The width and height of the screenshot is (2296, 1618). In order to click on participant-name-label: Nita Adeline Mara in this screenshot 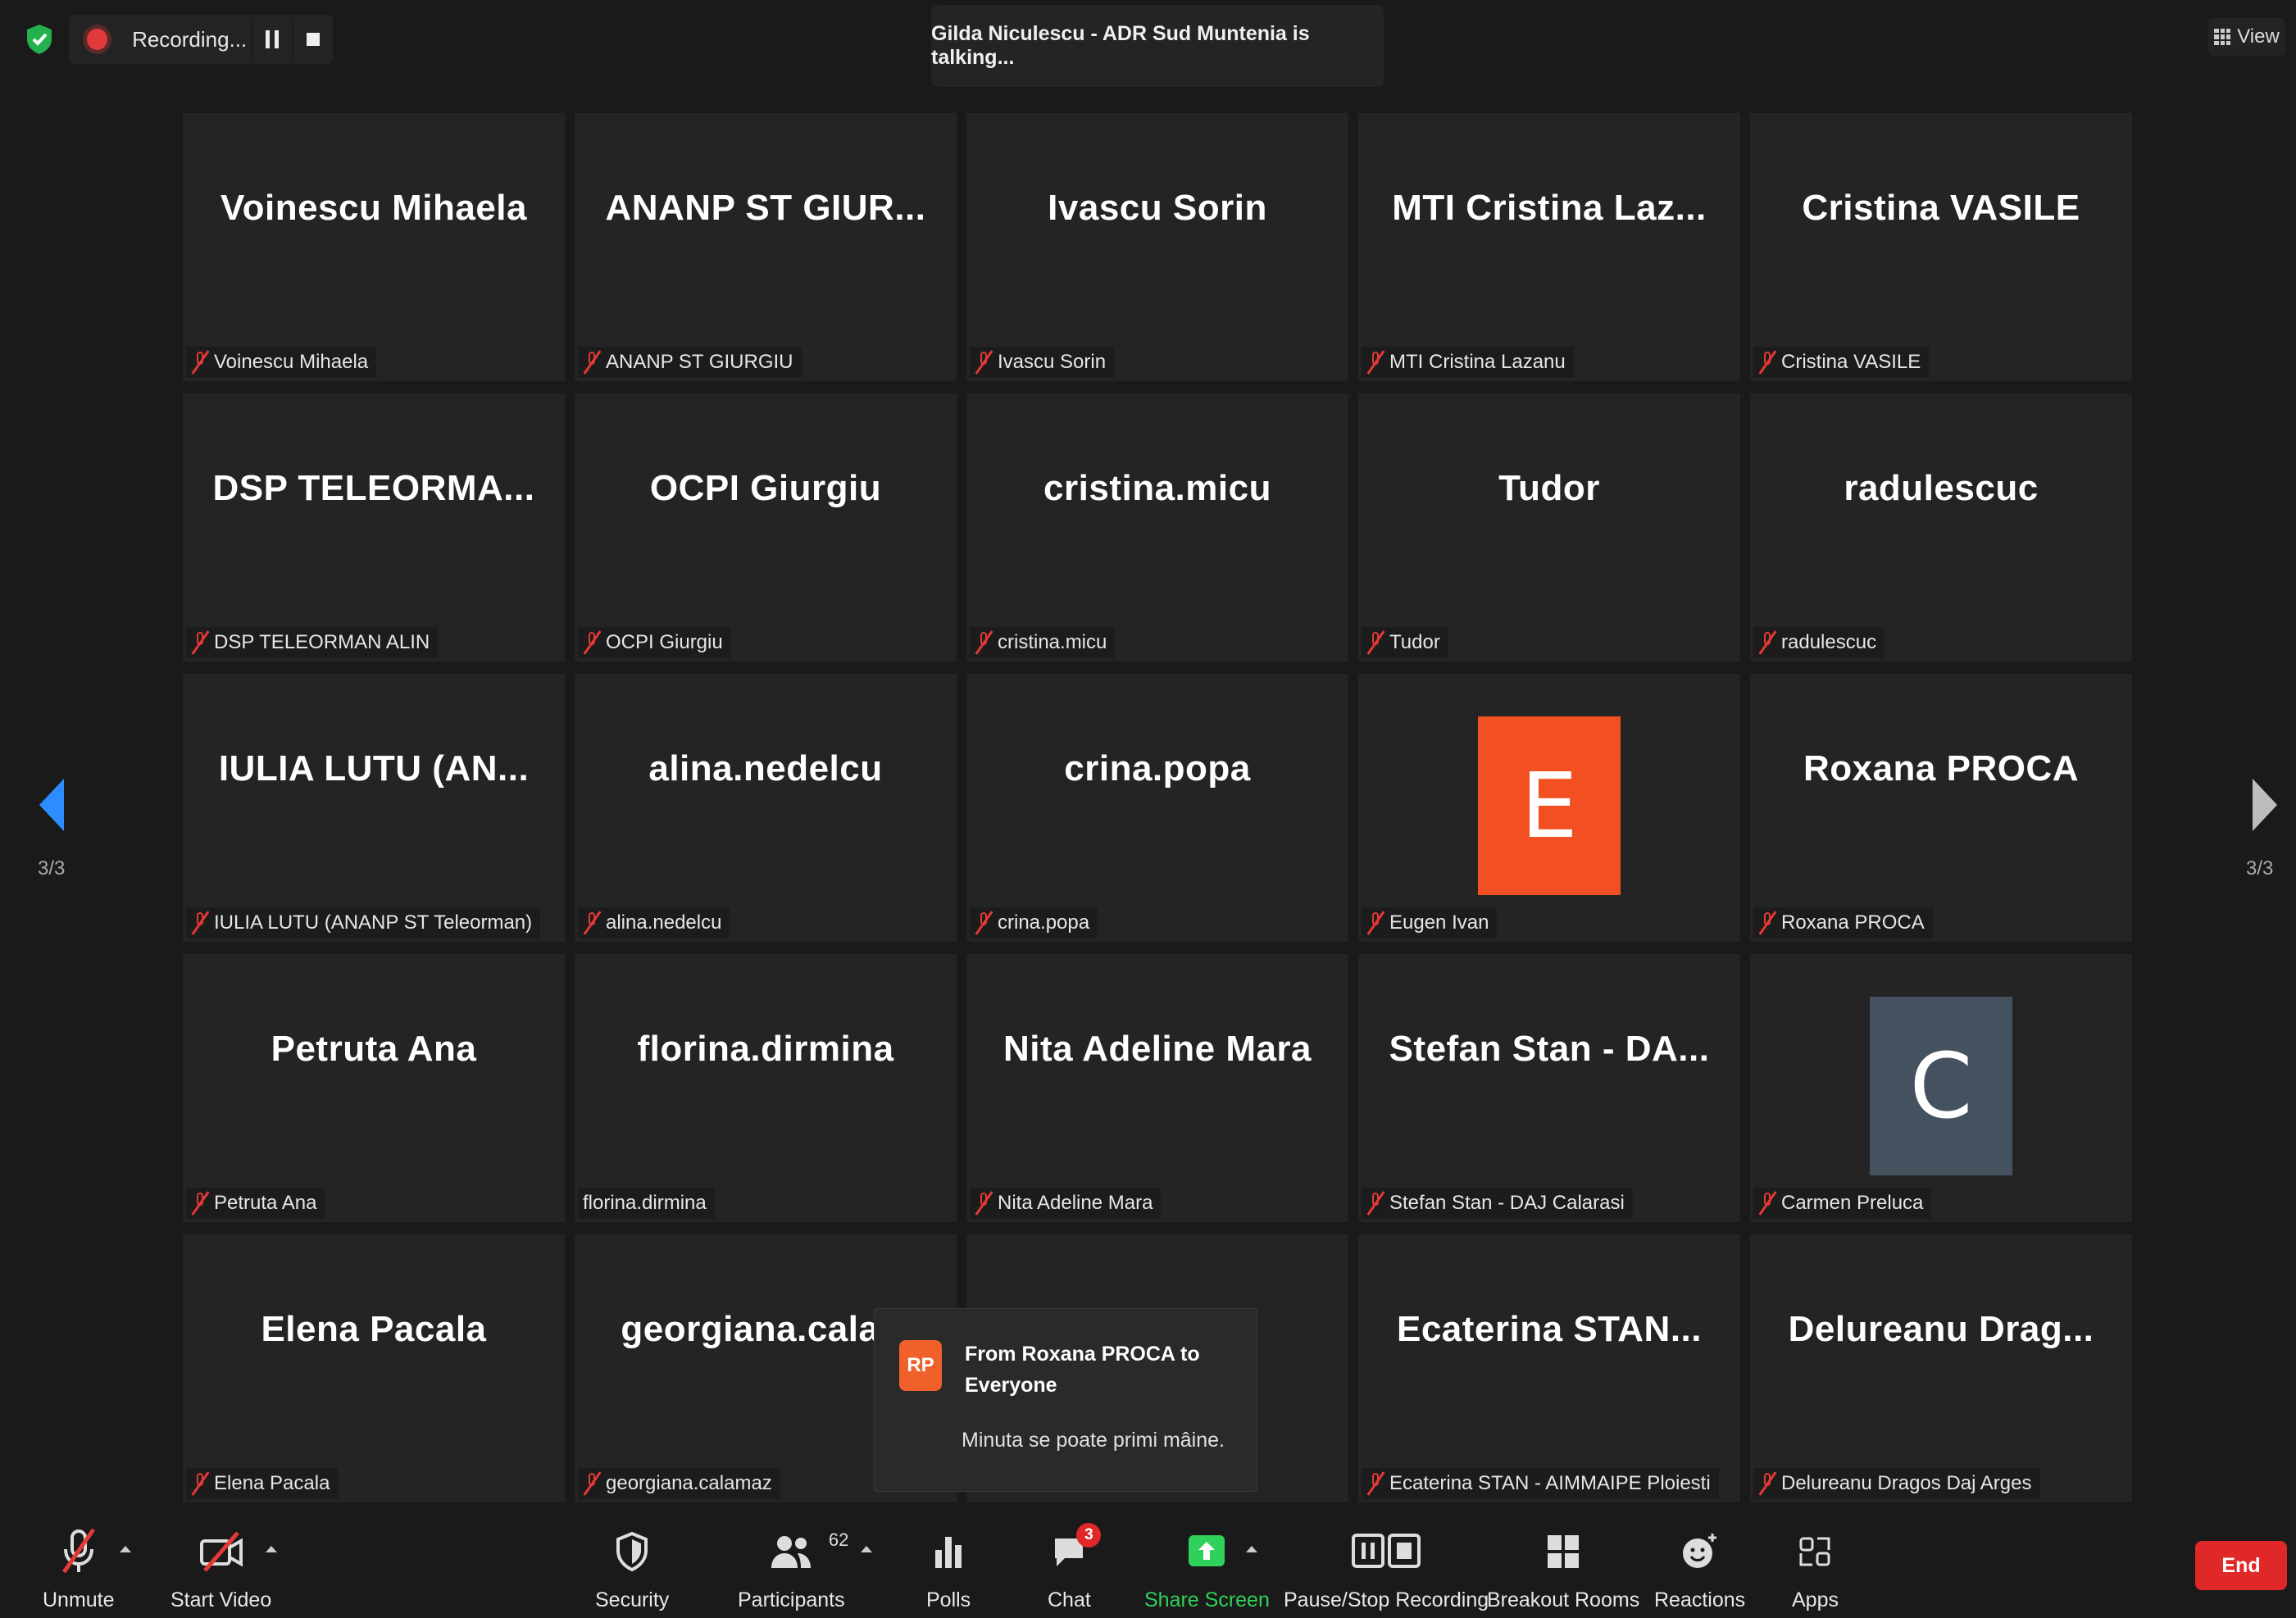, I will do `click(1075, 1203)`.